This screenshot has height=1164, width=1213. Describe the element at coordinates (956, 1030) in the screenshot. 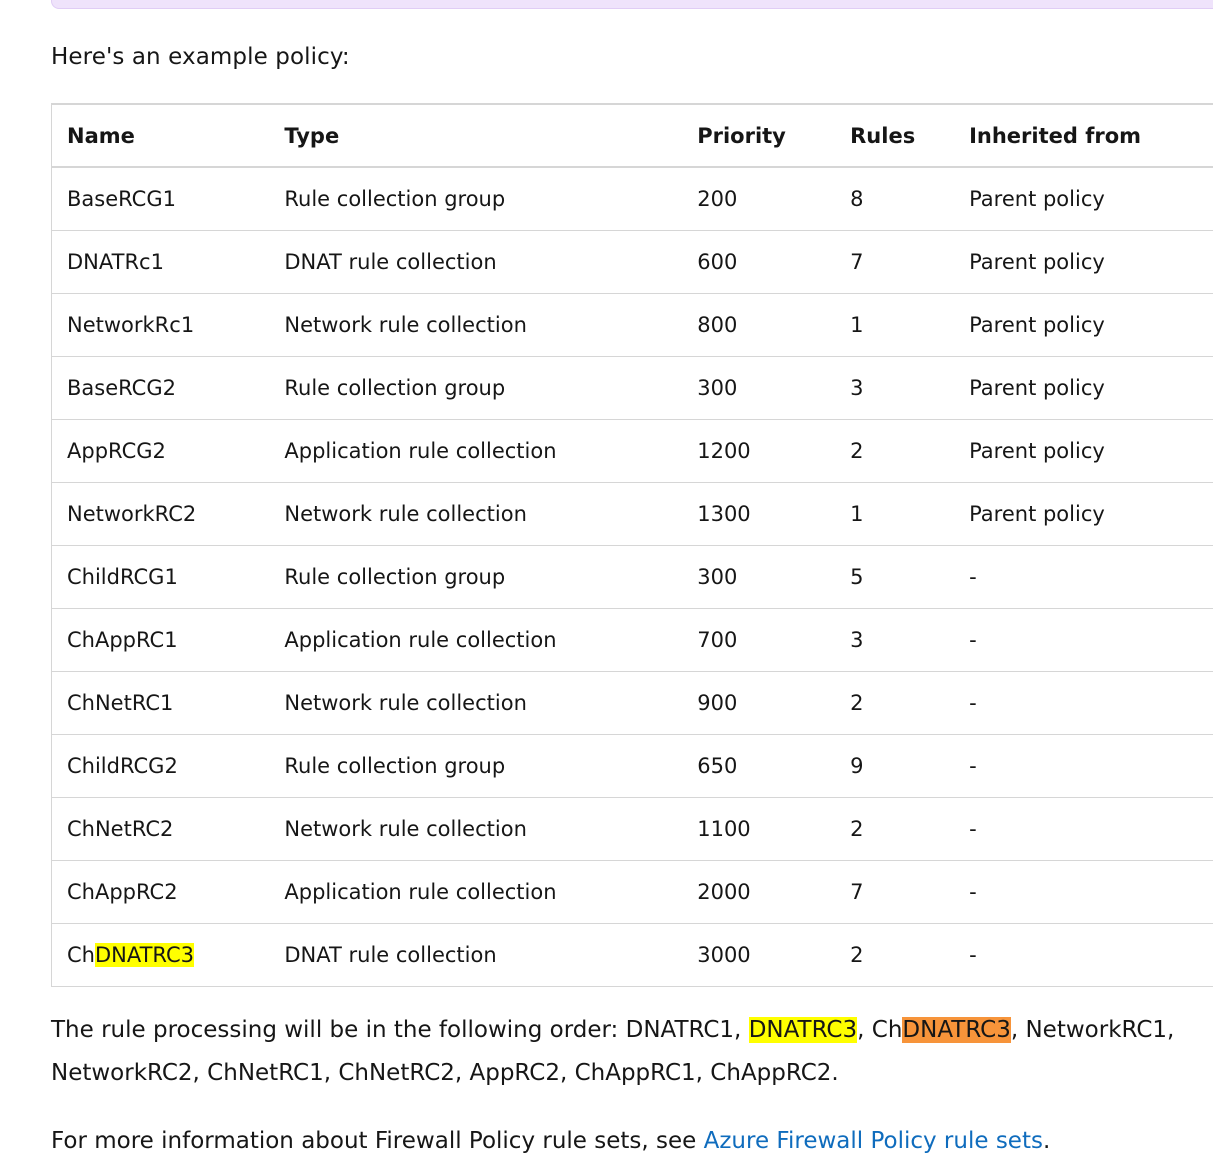

I see `orange-highlight: DNATRC3` at that location.